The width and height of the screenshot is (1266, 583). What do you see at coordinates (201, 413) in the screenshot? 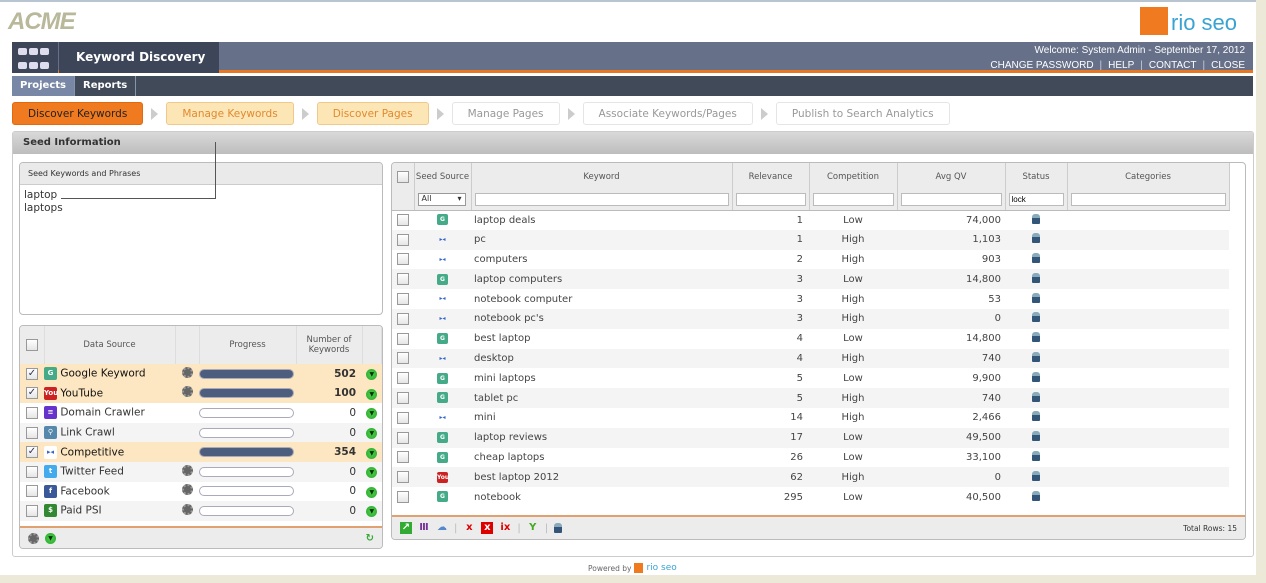
I see `data-source-row: ≡ Domain Crawler 0 ▼` at bounding box center [201, 413].